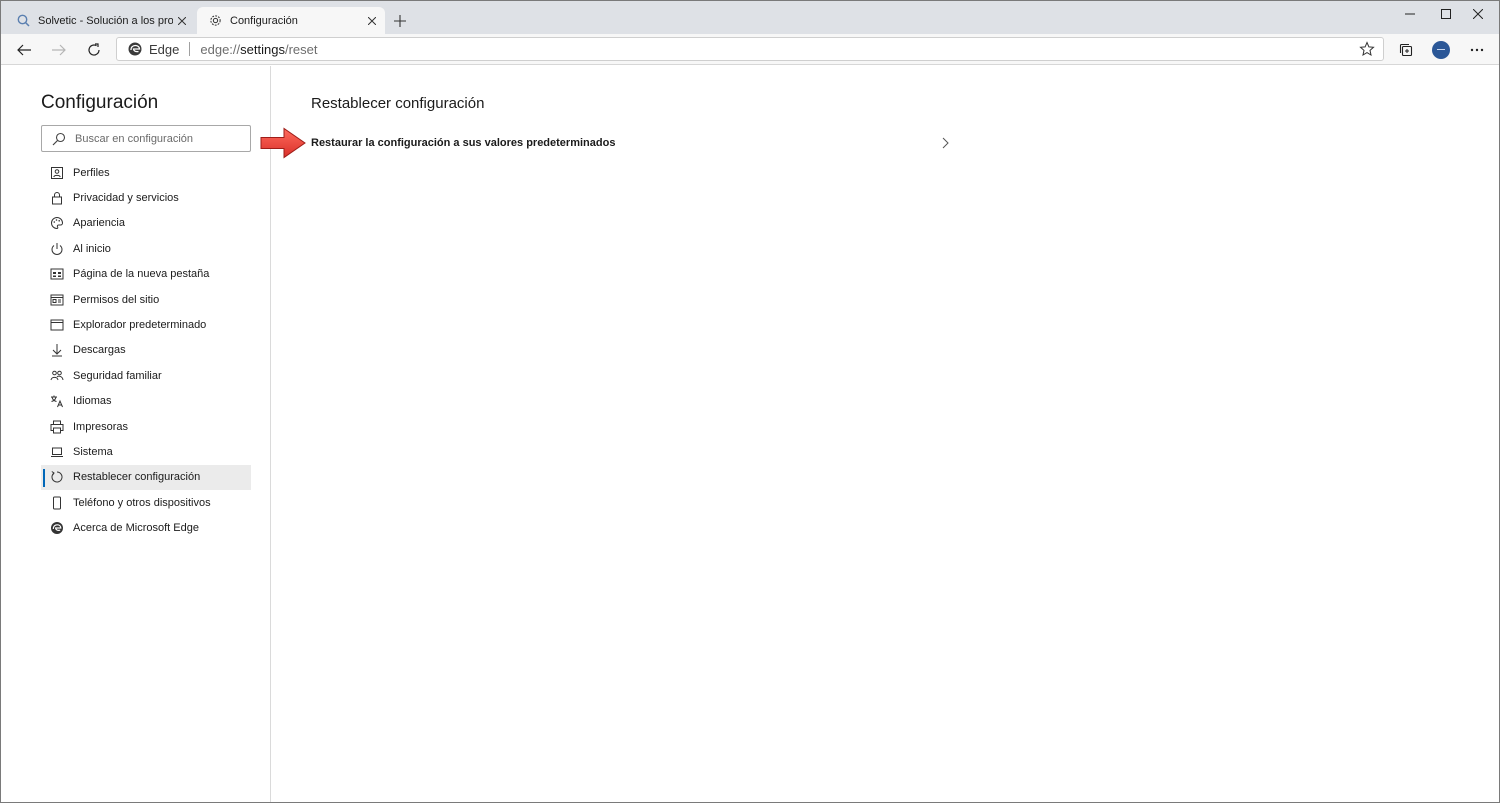 The height and width of the screenshot is (803, 1500). What do you see at coordinates (57, 375) in the screenshot?
I see `family-icon` at bounding box center [57, 375].